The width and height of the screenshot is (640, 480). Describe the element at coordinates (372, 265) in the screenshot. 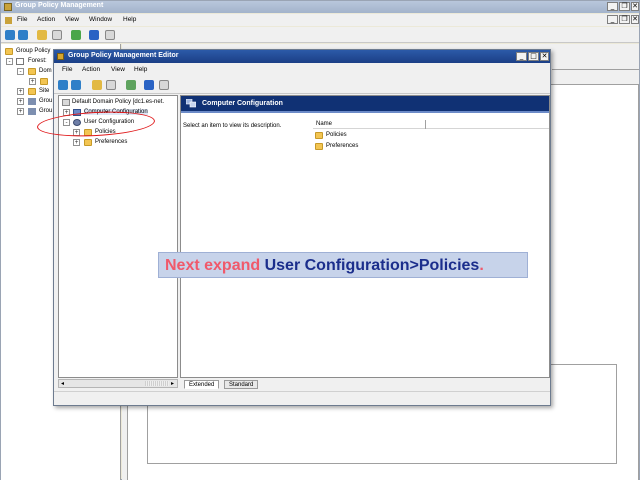

I see `caption-part-2: User Configuration>Policies` at that location.